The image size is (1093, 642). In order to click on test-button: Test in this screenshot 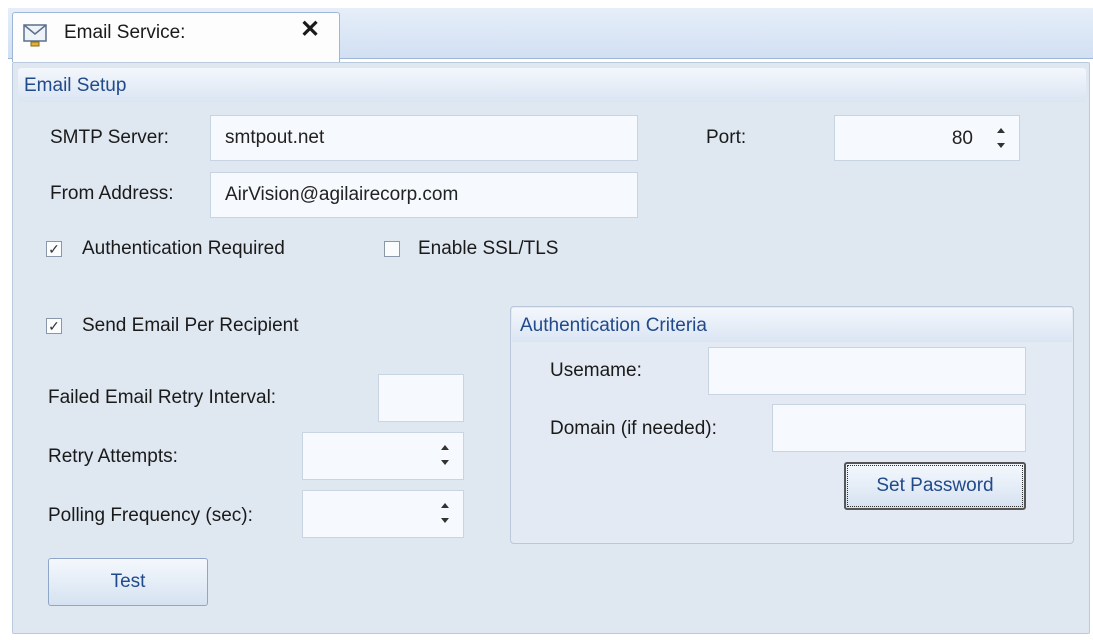, I will do `click(128, 582)`.